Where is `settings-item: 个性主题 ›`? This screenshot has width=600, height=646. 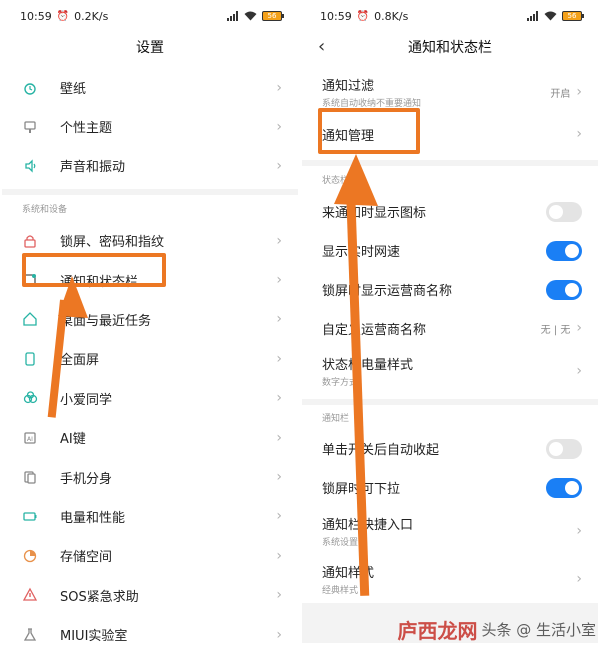 settings-item: 个性主题 › is located at coordinates (150, 126).